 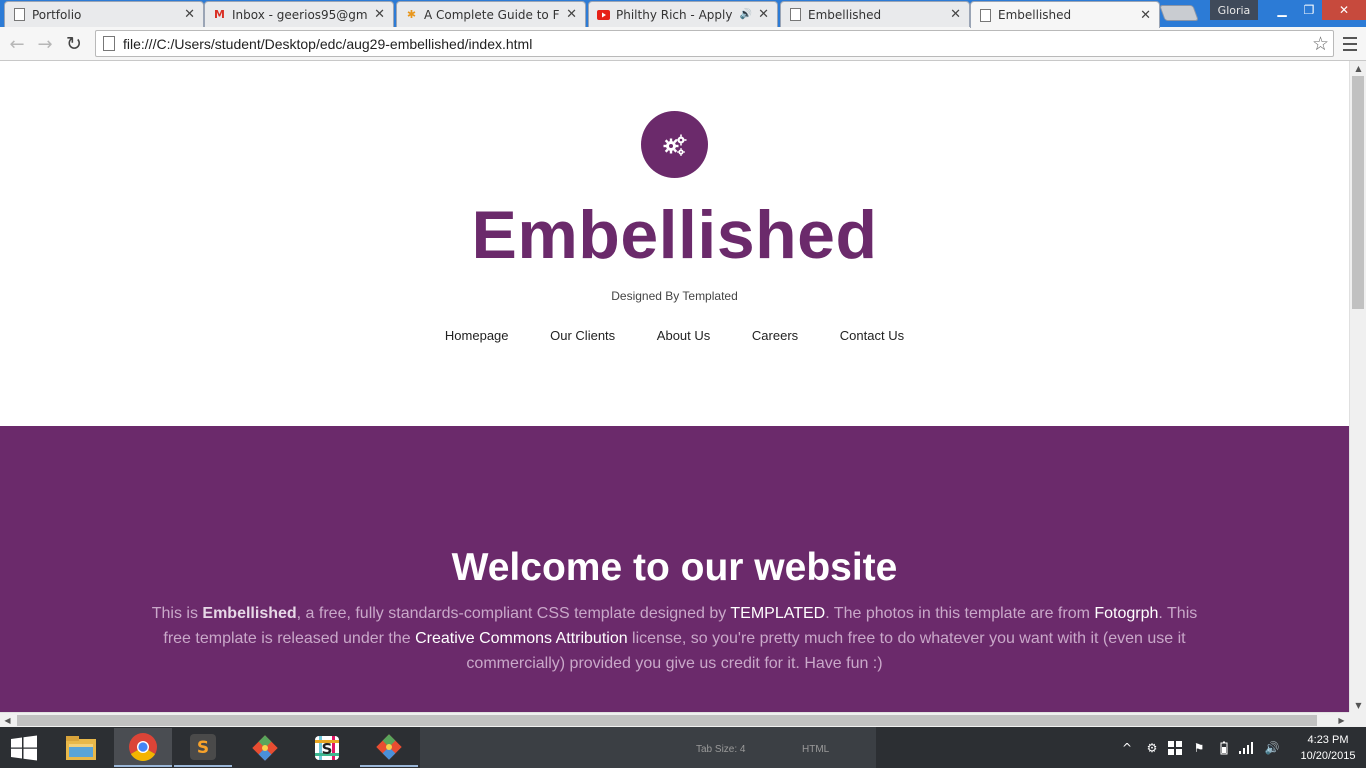 I want to click on clock-time: 4:23 PM, so click(x=1328, y=740).